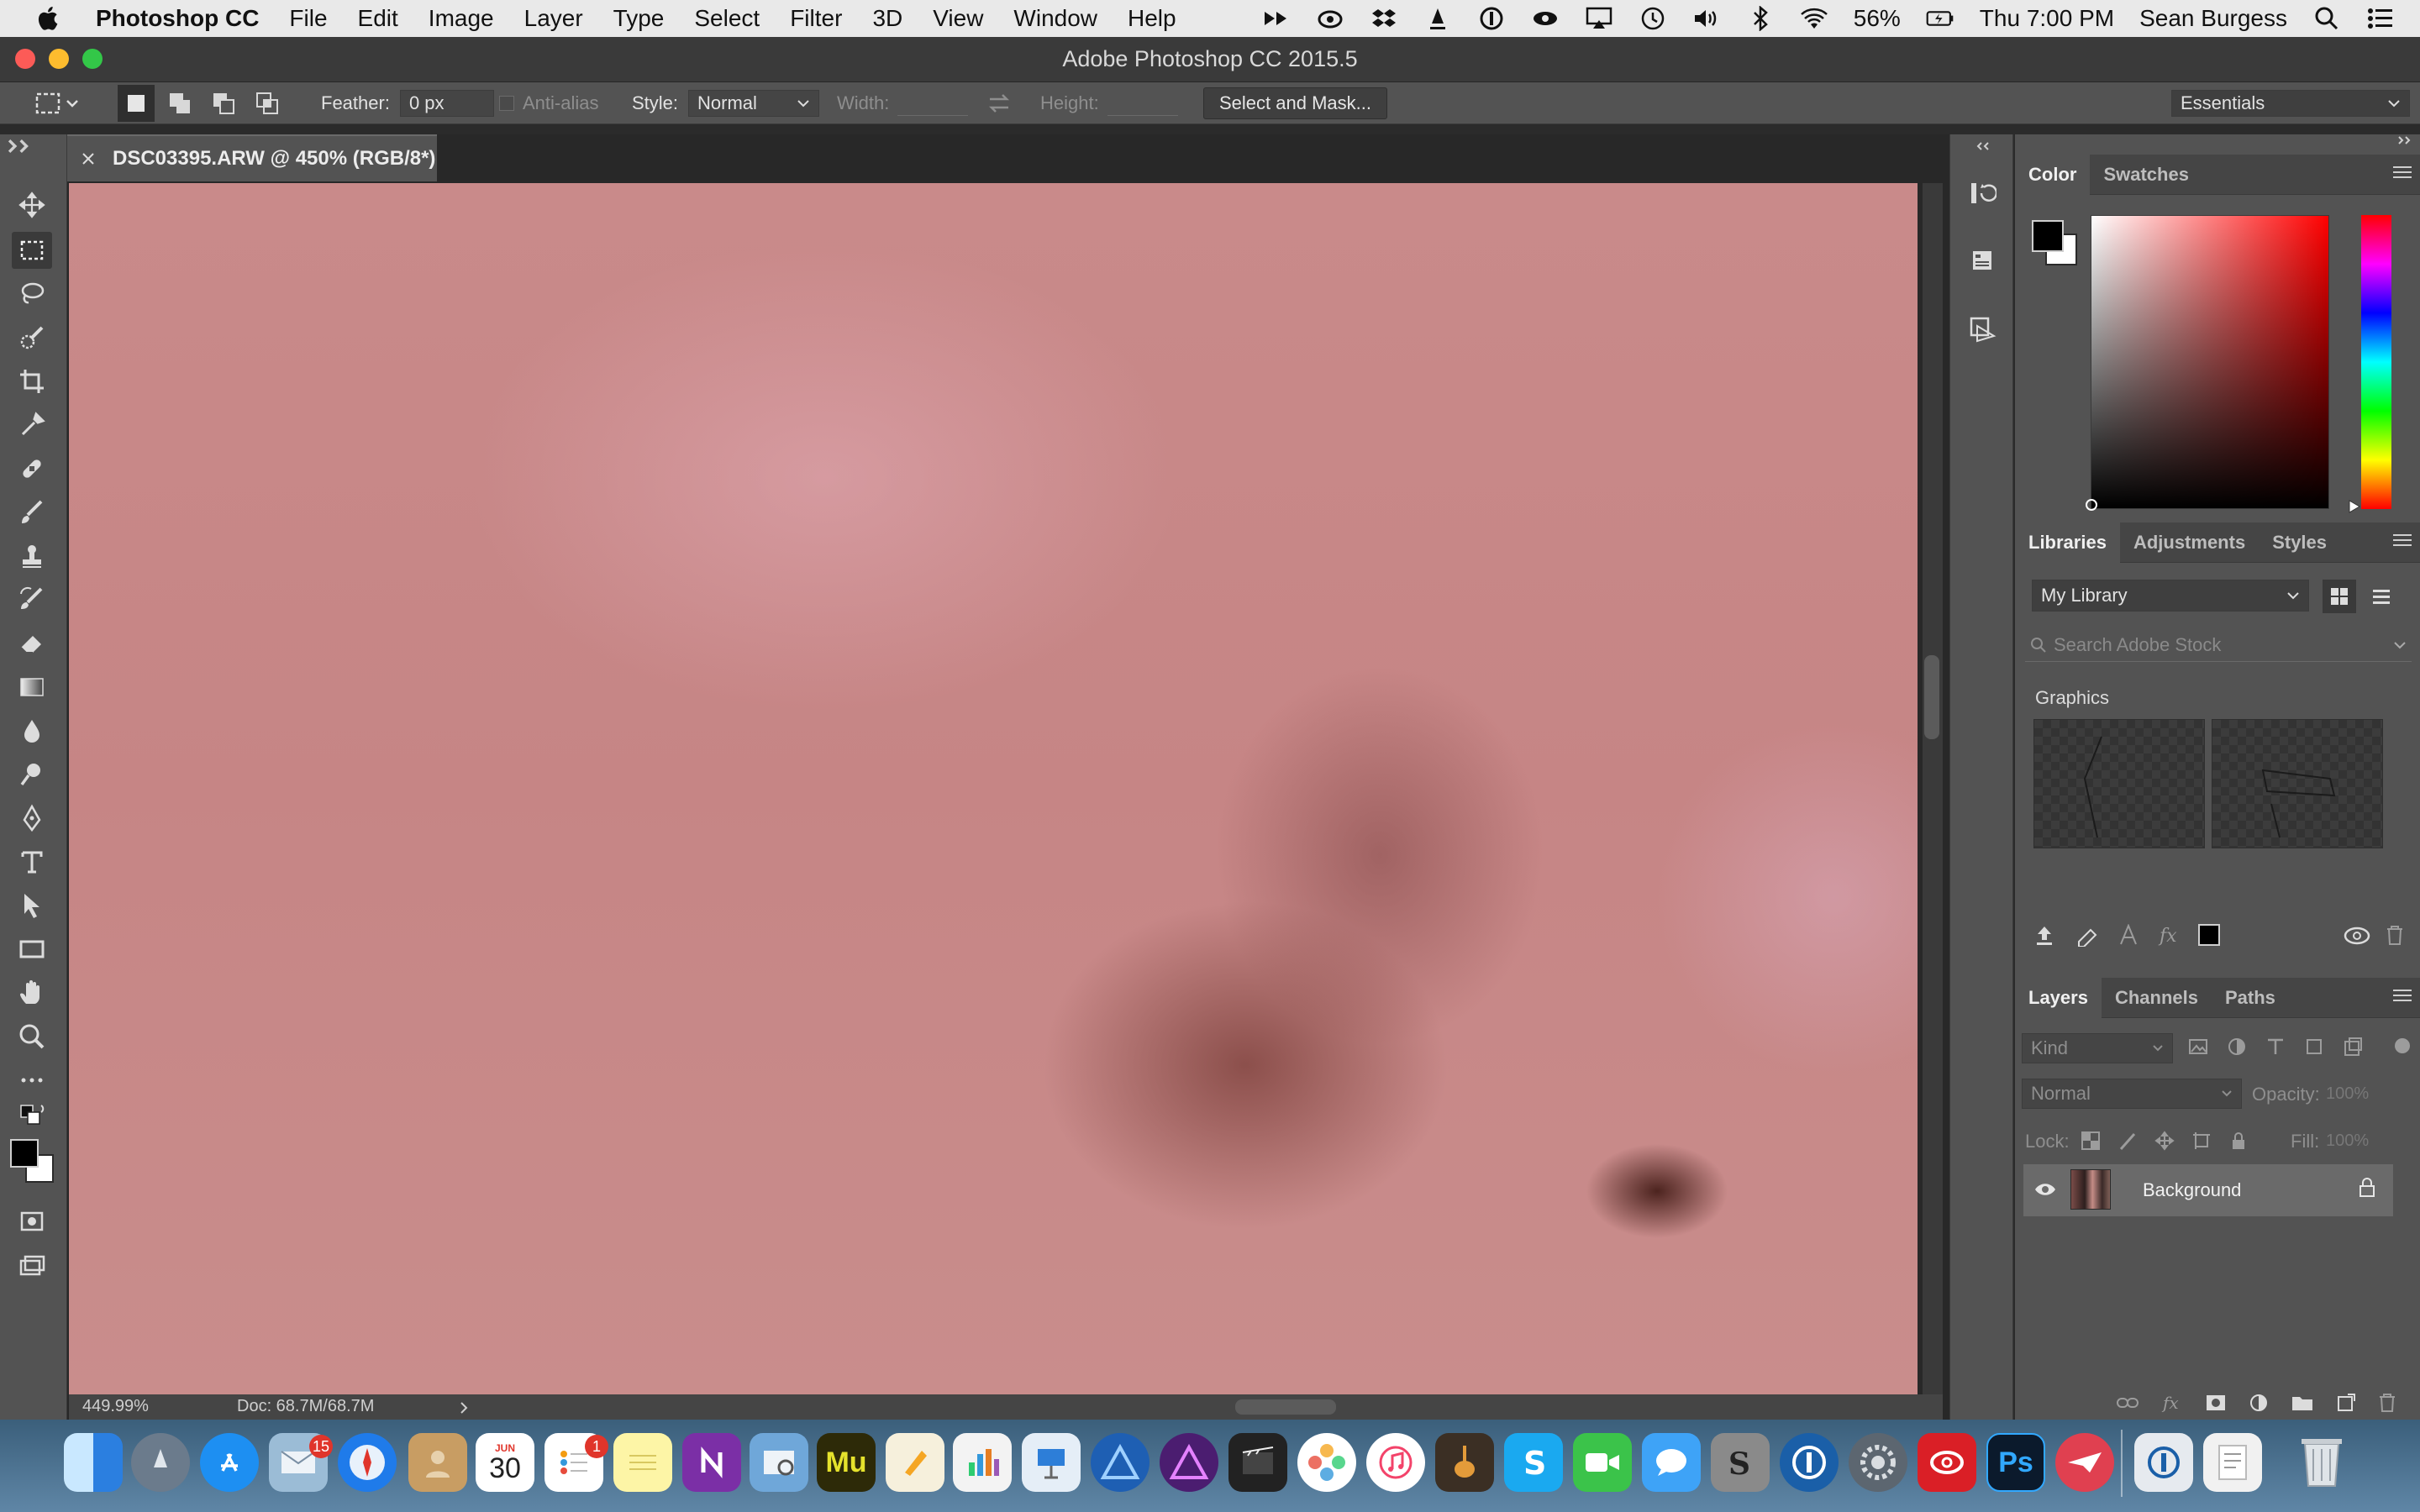 The image size is (2420, 1512). What do you see at coordinates (32, 337) in the screenshot?
I see `quick-selection-tool-icon` at bounding box center [32, 337].